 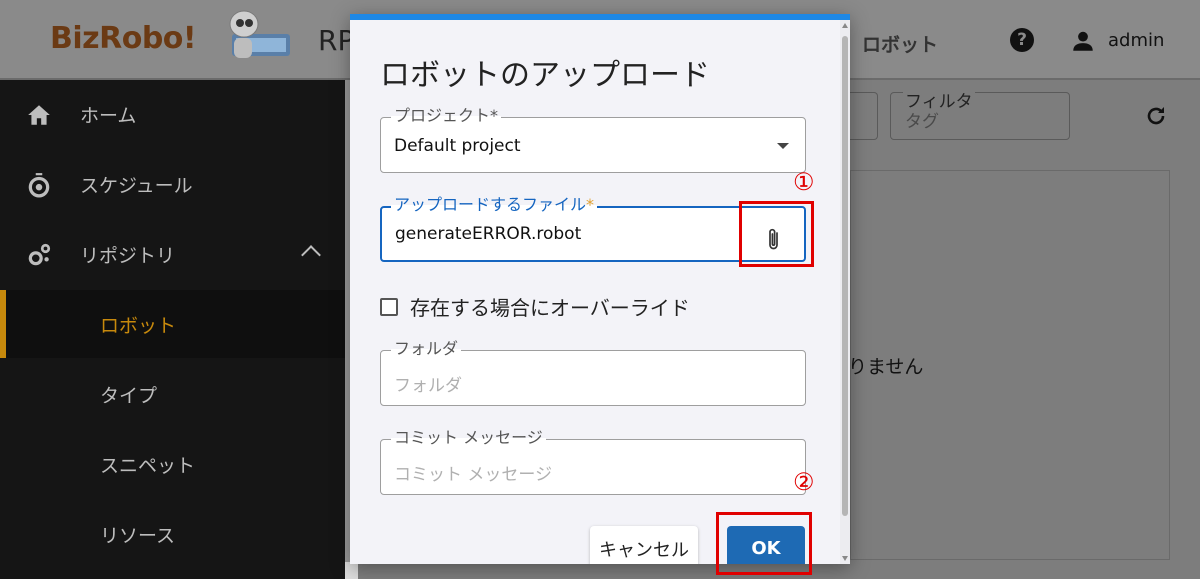 I want to click on bizrobo-logo: BizRobo!, so click(x=172, y=35).